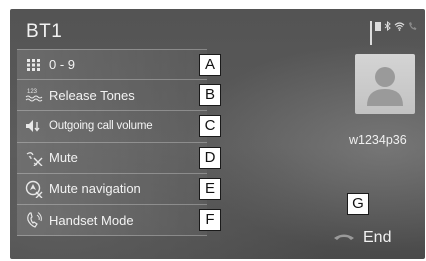  What do you see at coordinates (32, 92) in the screenshot?
I see `svg-text: 123` at bounding box center [32, 92].